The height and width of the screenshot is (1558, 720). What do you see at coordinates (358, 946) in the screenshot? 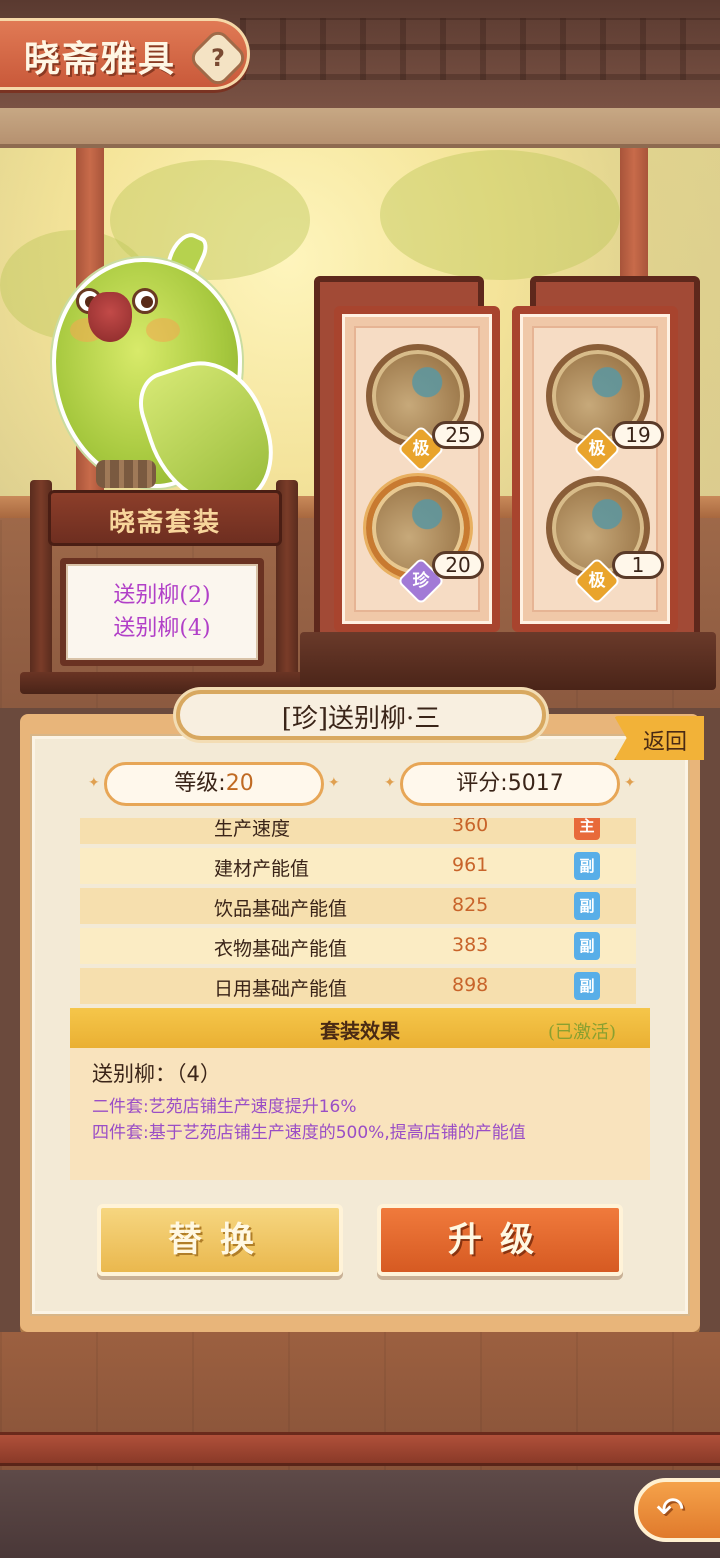
I see `attribute-row: 衣物基础产能值 383 副` at bounding box center [358, 946].